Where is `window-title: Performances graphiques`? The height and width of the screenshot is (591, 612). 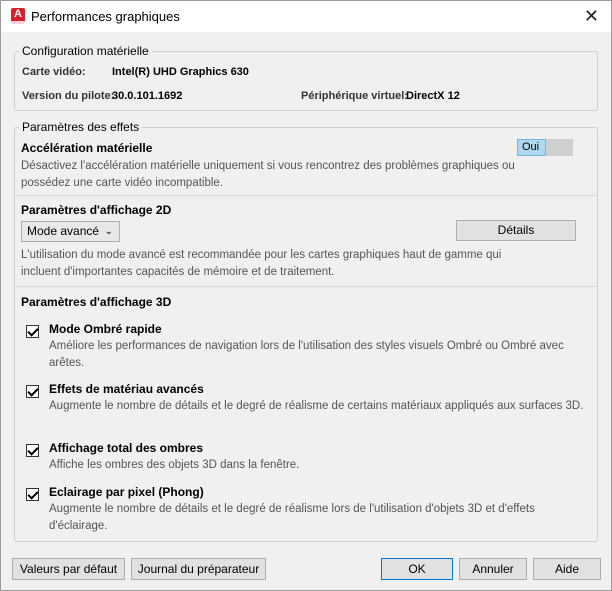 window-title: Performances graphiques is located at coordinates (105, 16).